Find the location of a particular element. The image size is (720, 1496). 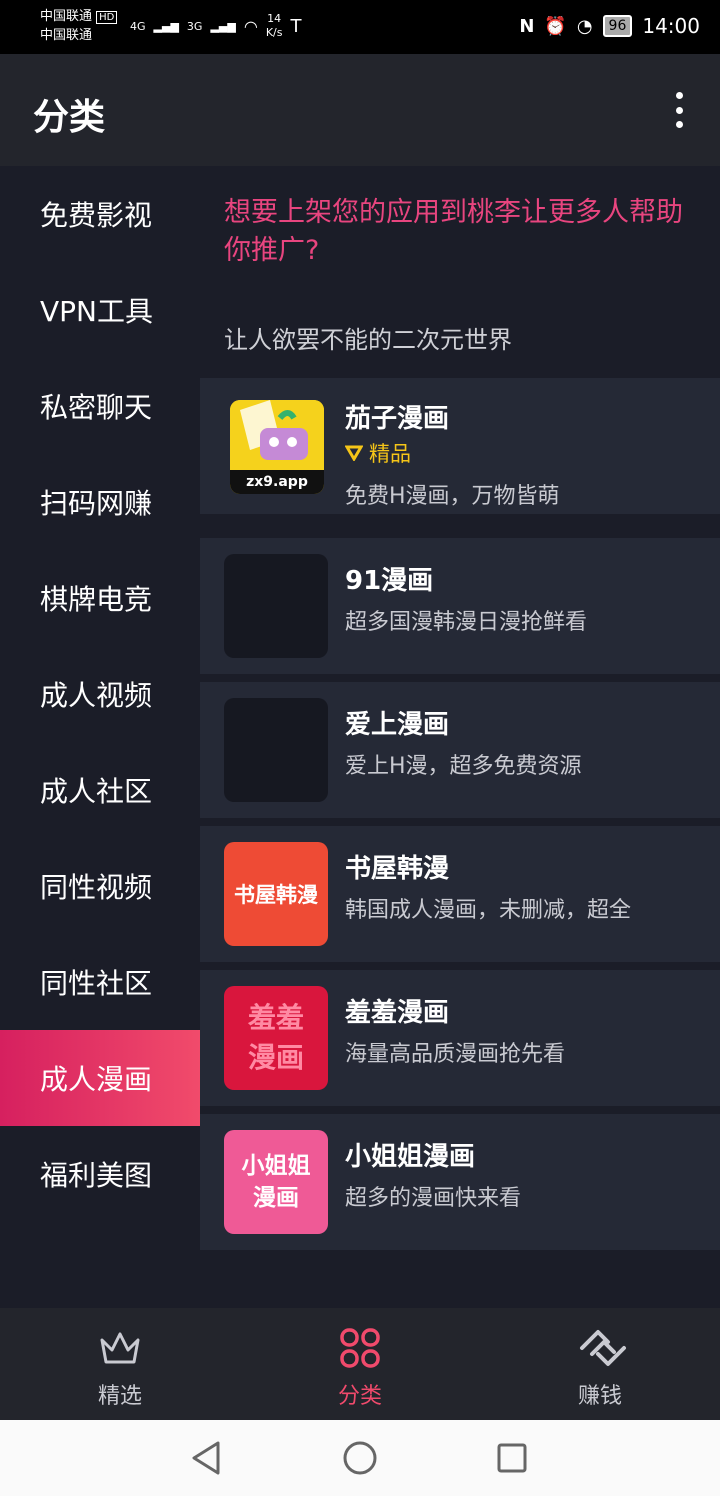

net-1: 4G is located at coordinates (138, 26).